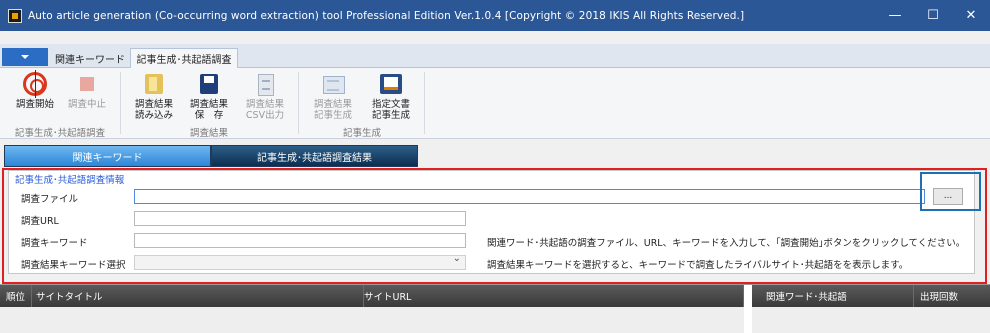  I want to click on result-keyword-select-label: 調査結果キーワード選択, so click(73, 265).